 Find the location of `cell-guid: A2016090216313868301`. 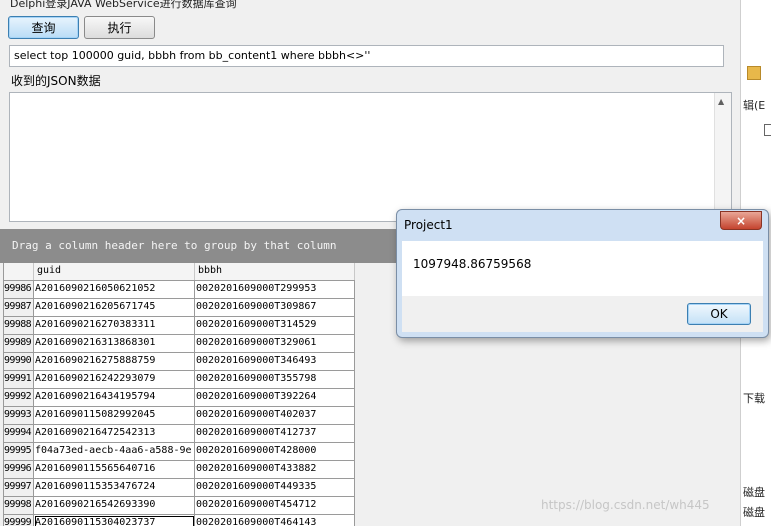

cell-guid: A2016090216313868301 is located at coordinates (114, 343).